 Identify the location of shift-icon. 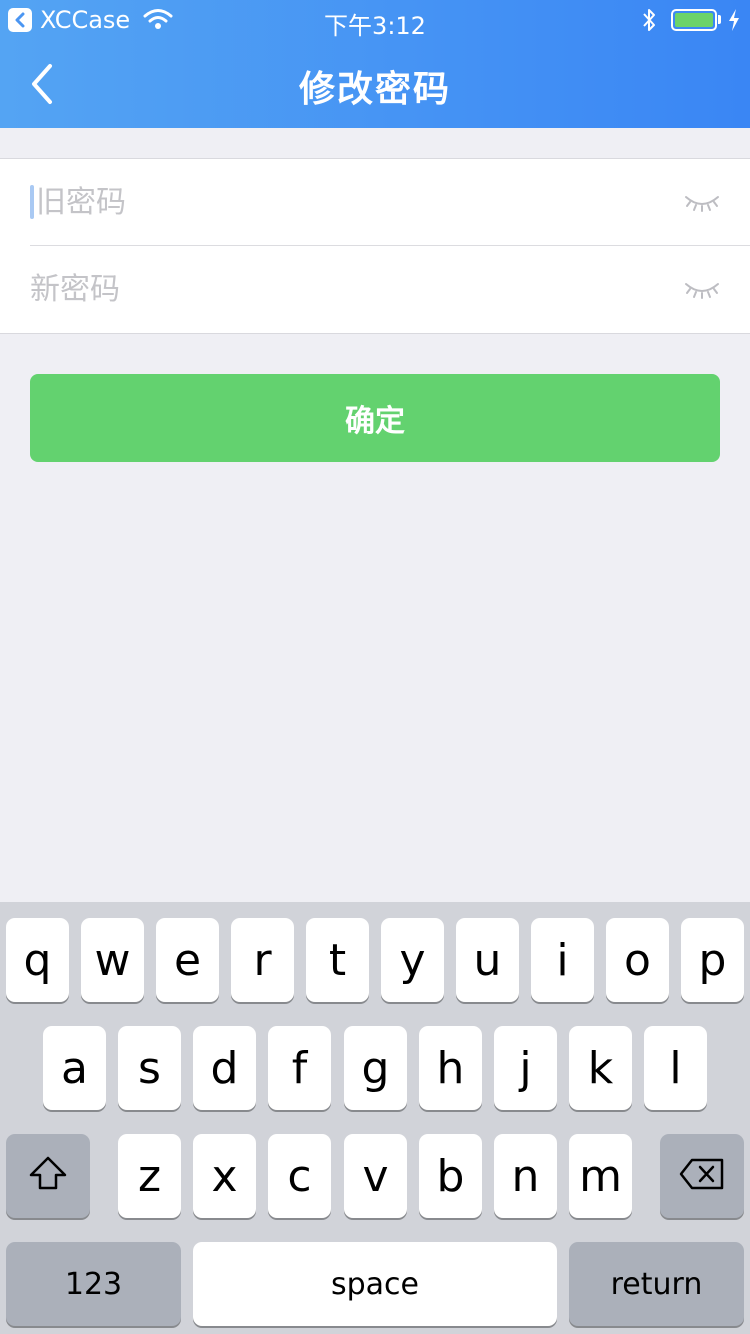
(48, 1176).